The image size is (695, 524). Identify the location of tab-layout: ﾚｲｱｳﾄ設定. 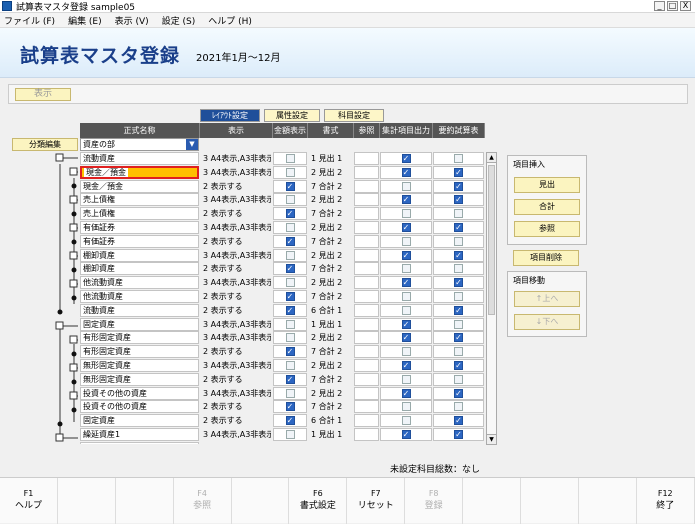
(230, 115).